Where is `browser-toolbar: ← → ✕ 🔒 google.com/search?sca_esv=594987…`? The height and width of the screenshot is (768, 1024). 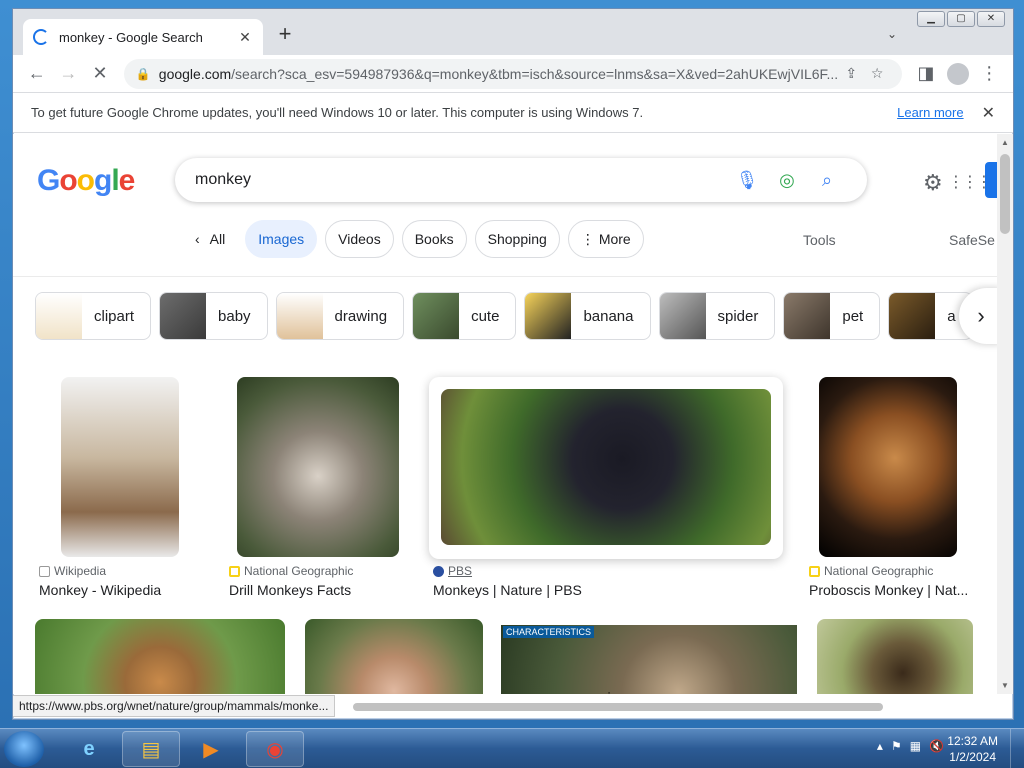
browser-toolbar: ← → ✕ 🔒 google.com/search?sca_esv=594987… is located at coordinates (513, 74).